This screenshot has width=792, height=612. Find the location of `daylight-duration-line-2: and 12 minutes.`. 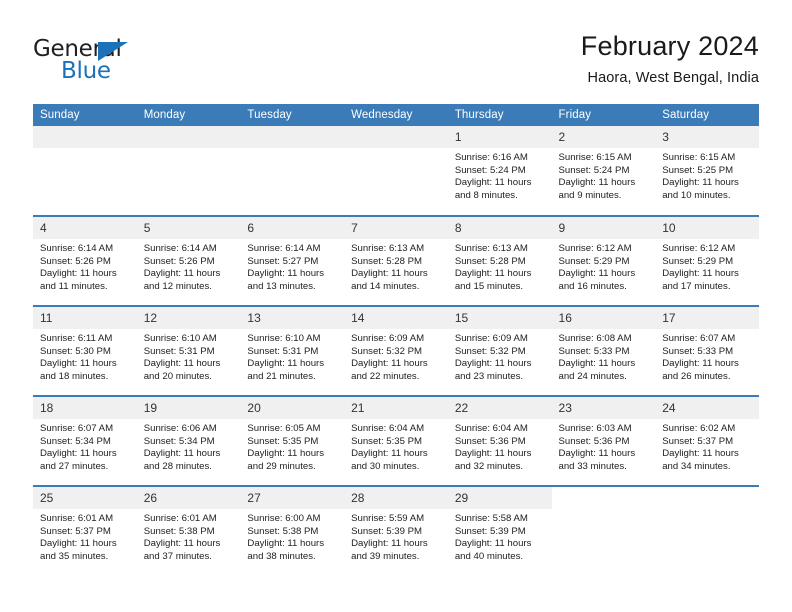

daylight-duration-line-2: and 12 minutes. is located at coordinates (177, 286).